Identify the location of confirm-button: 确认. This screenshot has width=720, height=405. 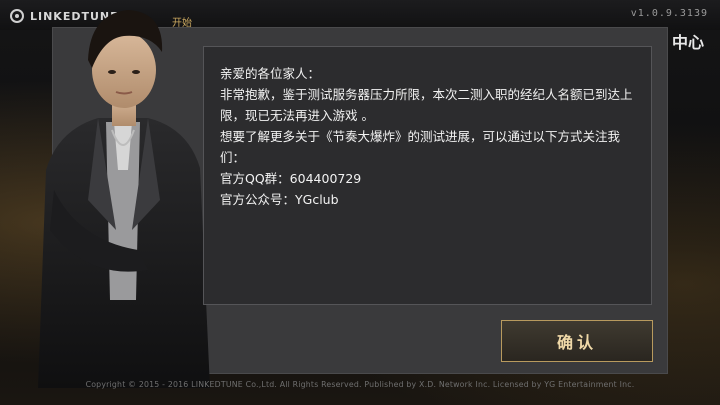
(577, 341).